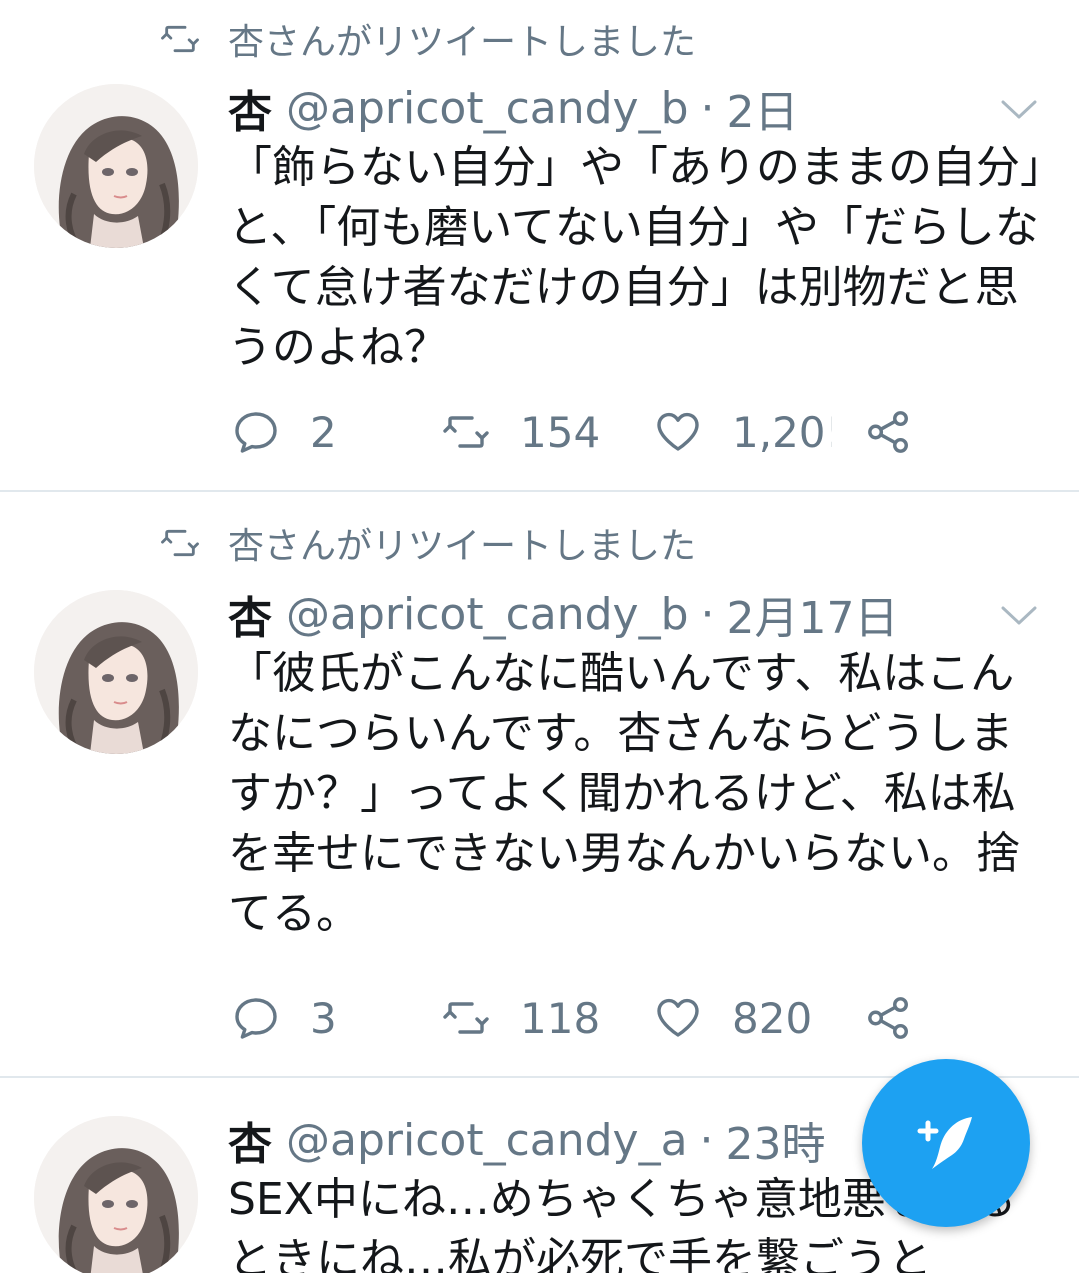 This screenshot has height=1273, width=1079. I want to click on tweet-actions: 3 118 820, so click(622, 1018).